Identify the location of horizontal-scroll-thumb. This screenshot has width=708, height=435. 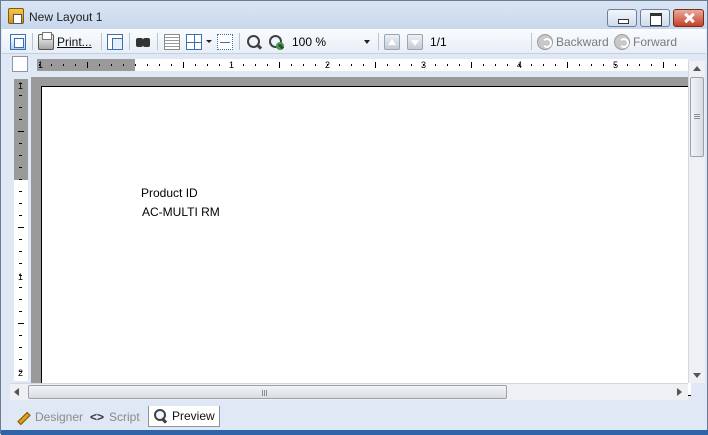
(267, 392).